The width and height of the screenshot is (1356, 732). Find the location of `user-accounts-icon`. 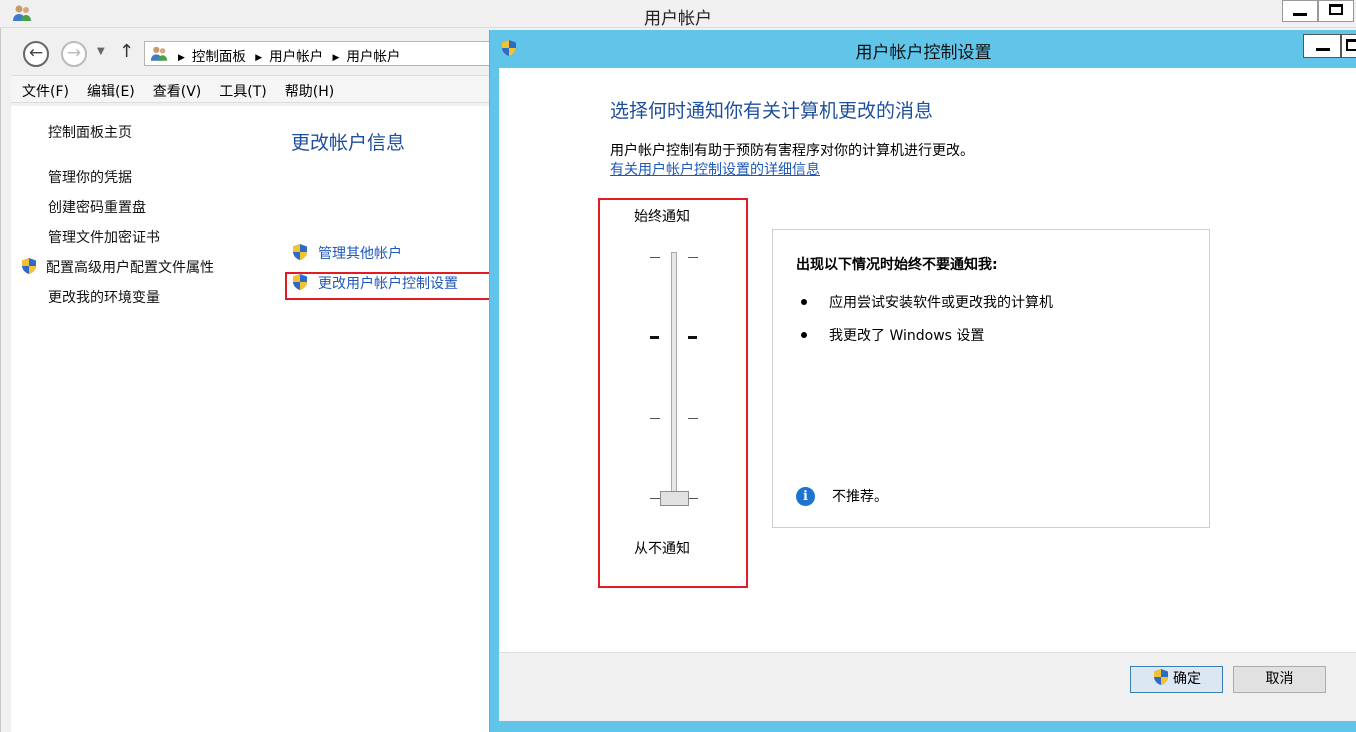

user-accounts-icon is located at coordinates (159, 53).